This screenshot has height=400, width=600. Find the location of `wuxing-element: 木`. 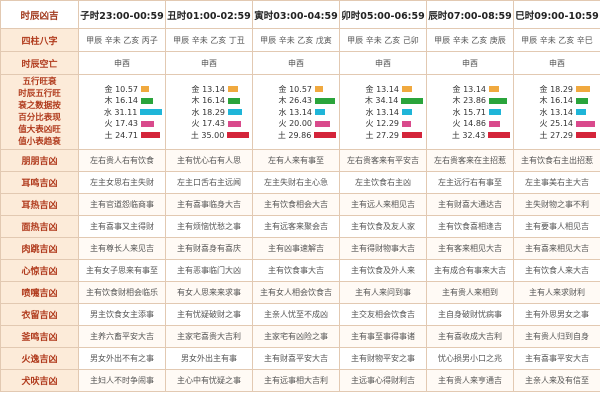

wuxing-element: 木 is located at coordinates (108, 100).